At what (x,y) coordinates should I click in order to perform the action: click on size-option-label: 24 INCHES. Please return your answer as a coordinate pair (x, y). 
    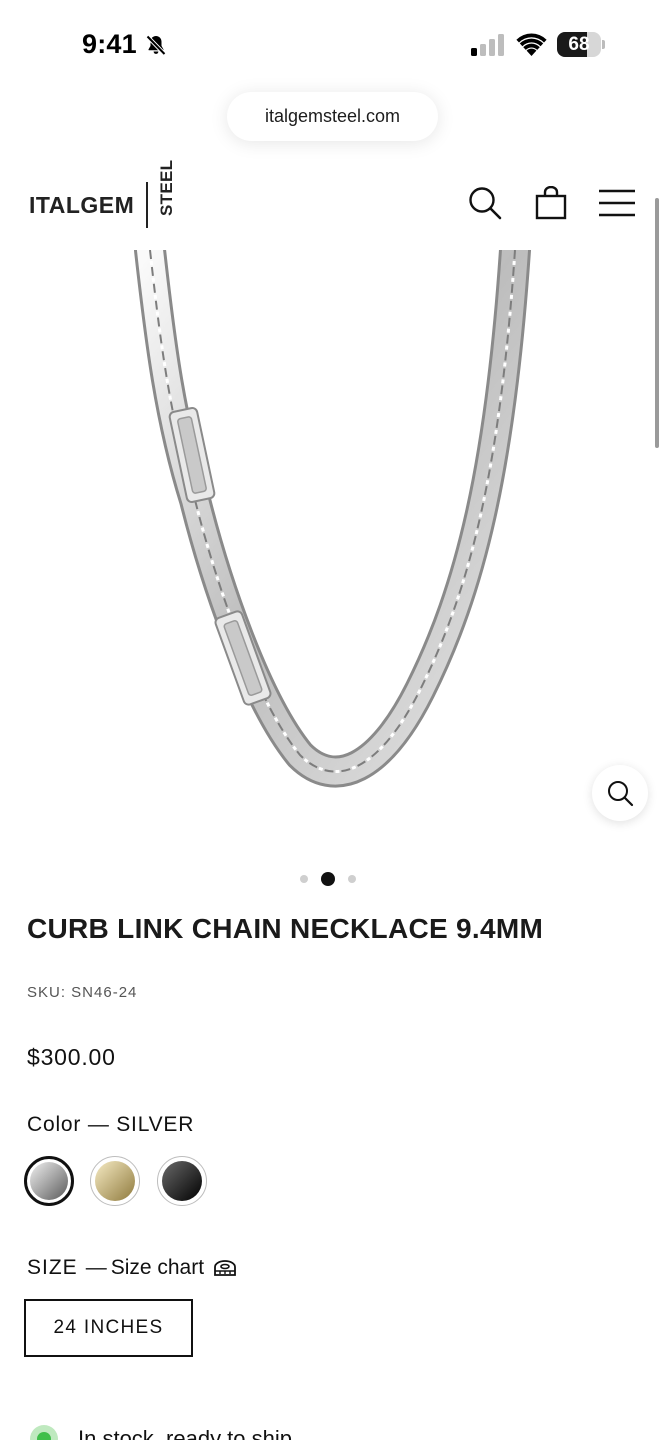
    Looking at the image, I should click on (108, 1327).